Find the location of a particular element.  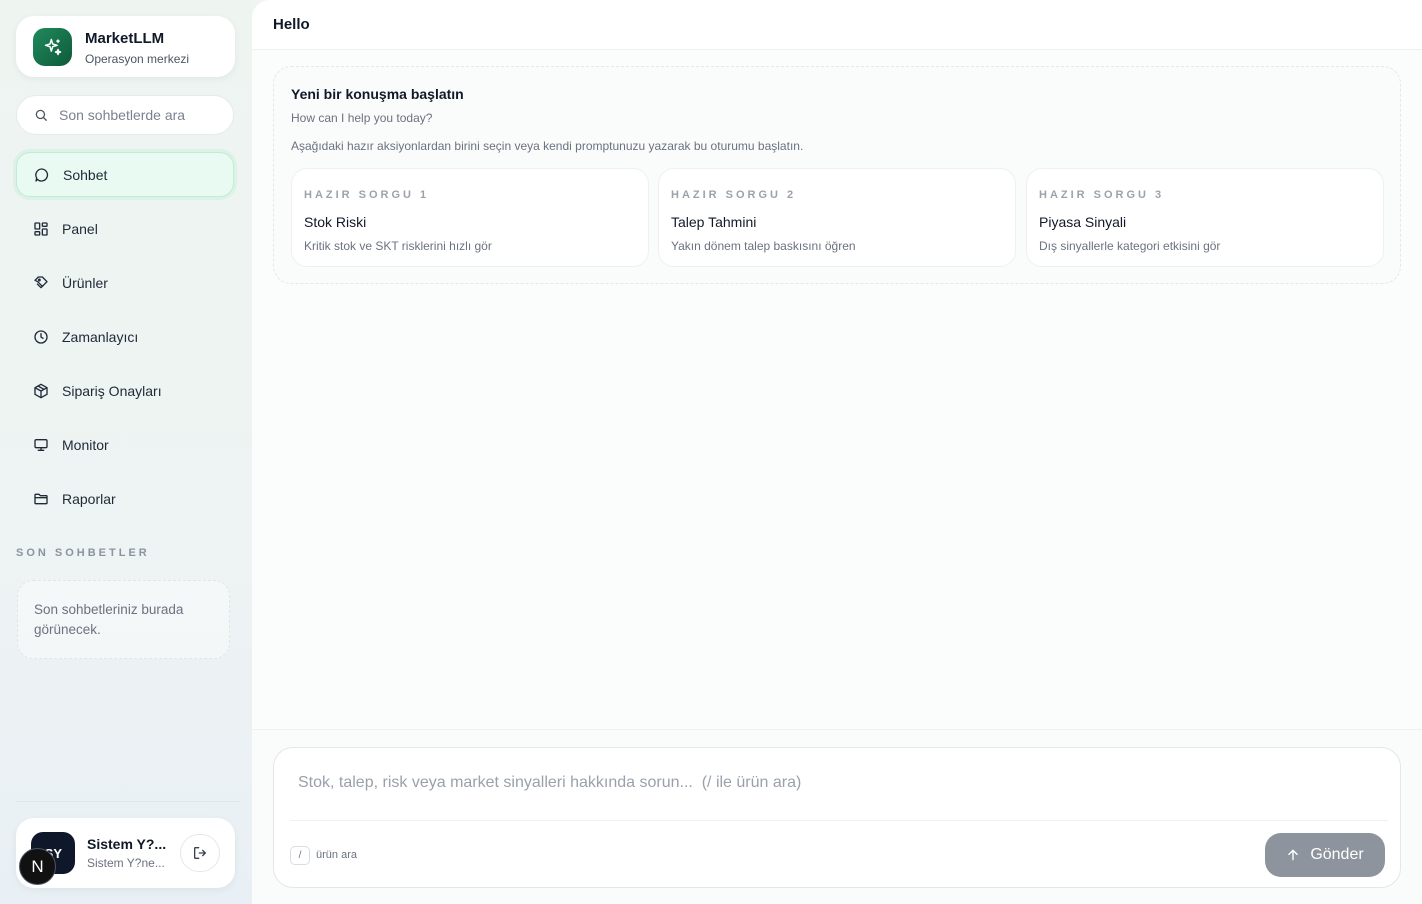

slash-shortcut-hint: ürün ara is located at coordinates (336, 855).